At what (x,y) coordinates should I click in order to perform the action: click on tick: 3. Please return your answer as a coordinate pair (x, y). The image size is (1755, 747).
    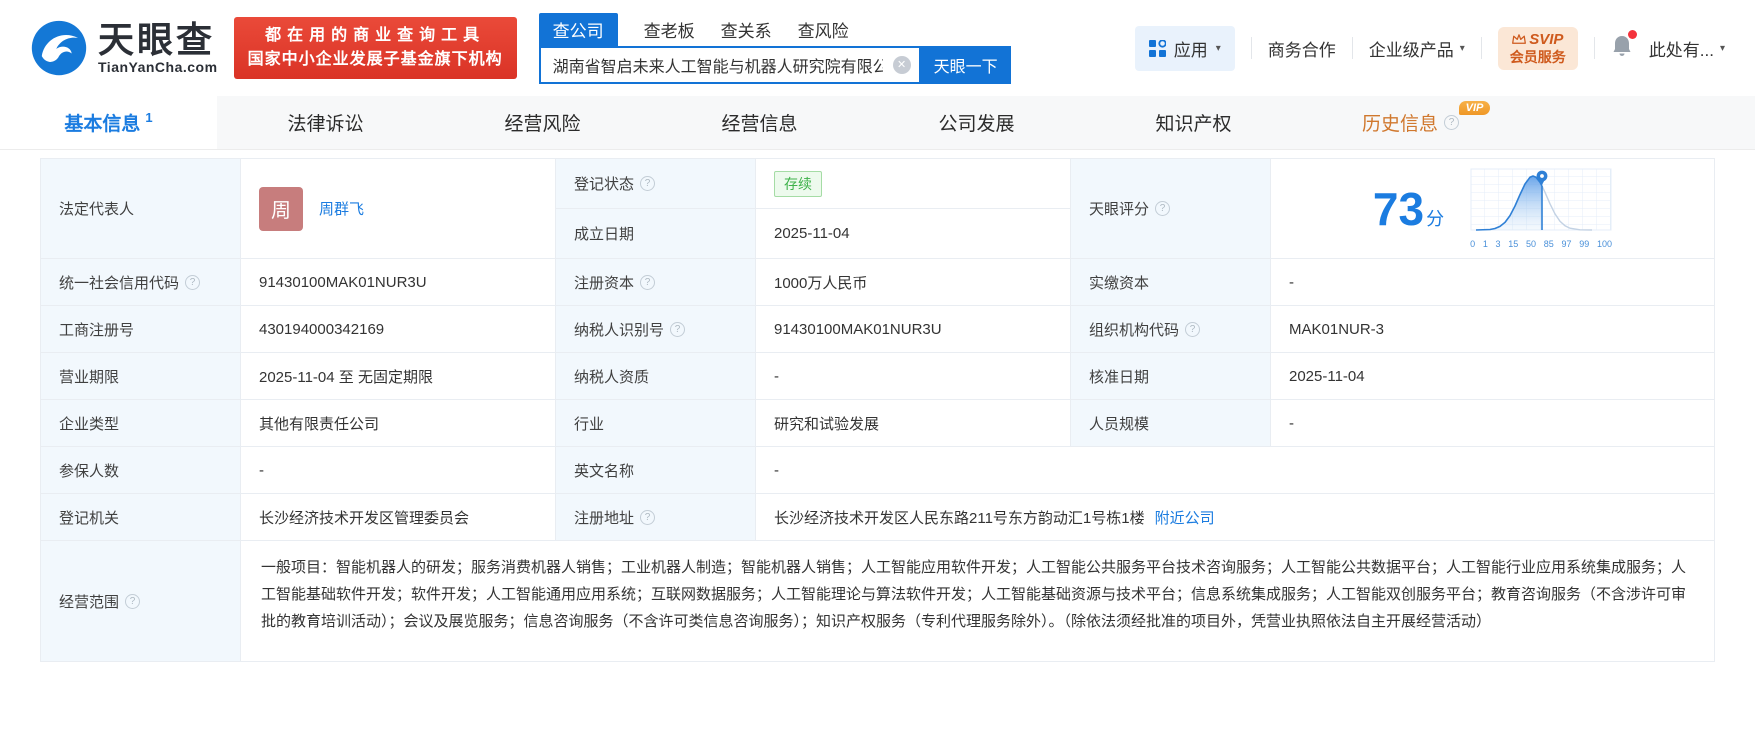
    Looking at the image, I should click on (1498, 244).